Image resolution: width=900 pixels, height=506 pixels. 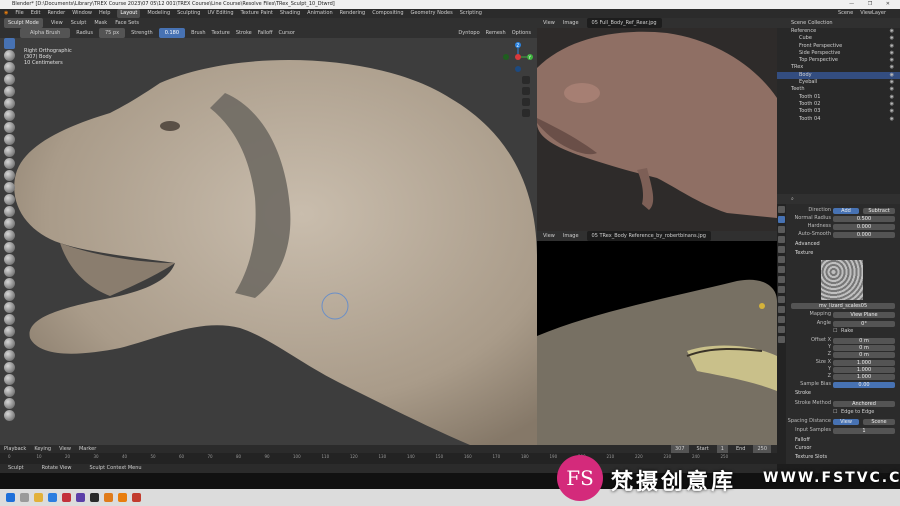 I want to click on texture-name-field: mv_lizard_scales05, so click(x=843, y=305).